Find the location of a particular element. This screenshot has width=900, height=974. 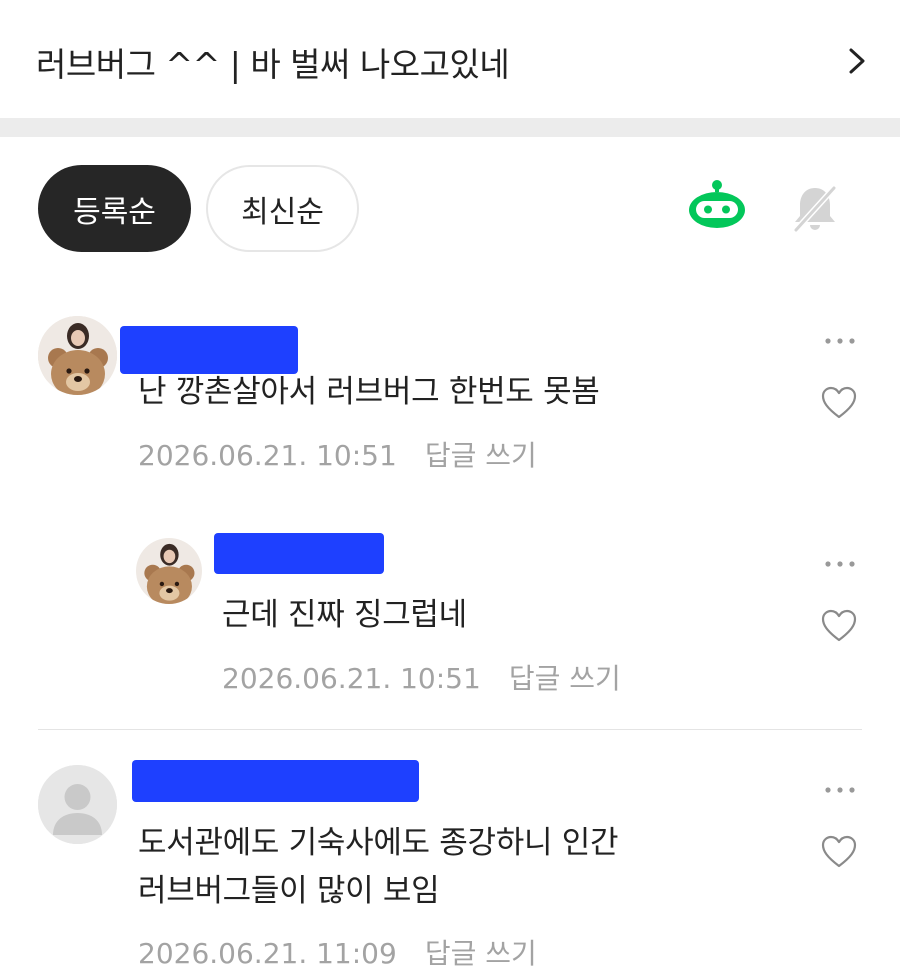

comment-separator is located at coordinates (450, 729).